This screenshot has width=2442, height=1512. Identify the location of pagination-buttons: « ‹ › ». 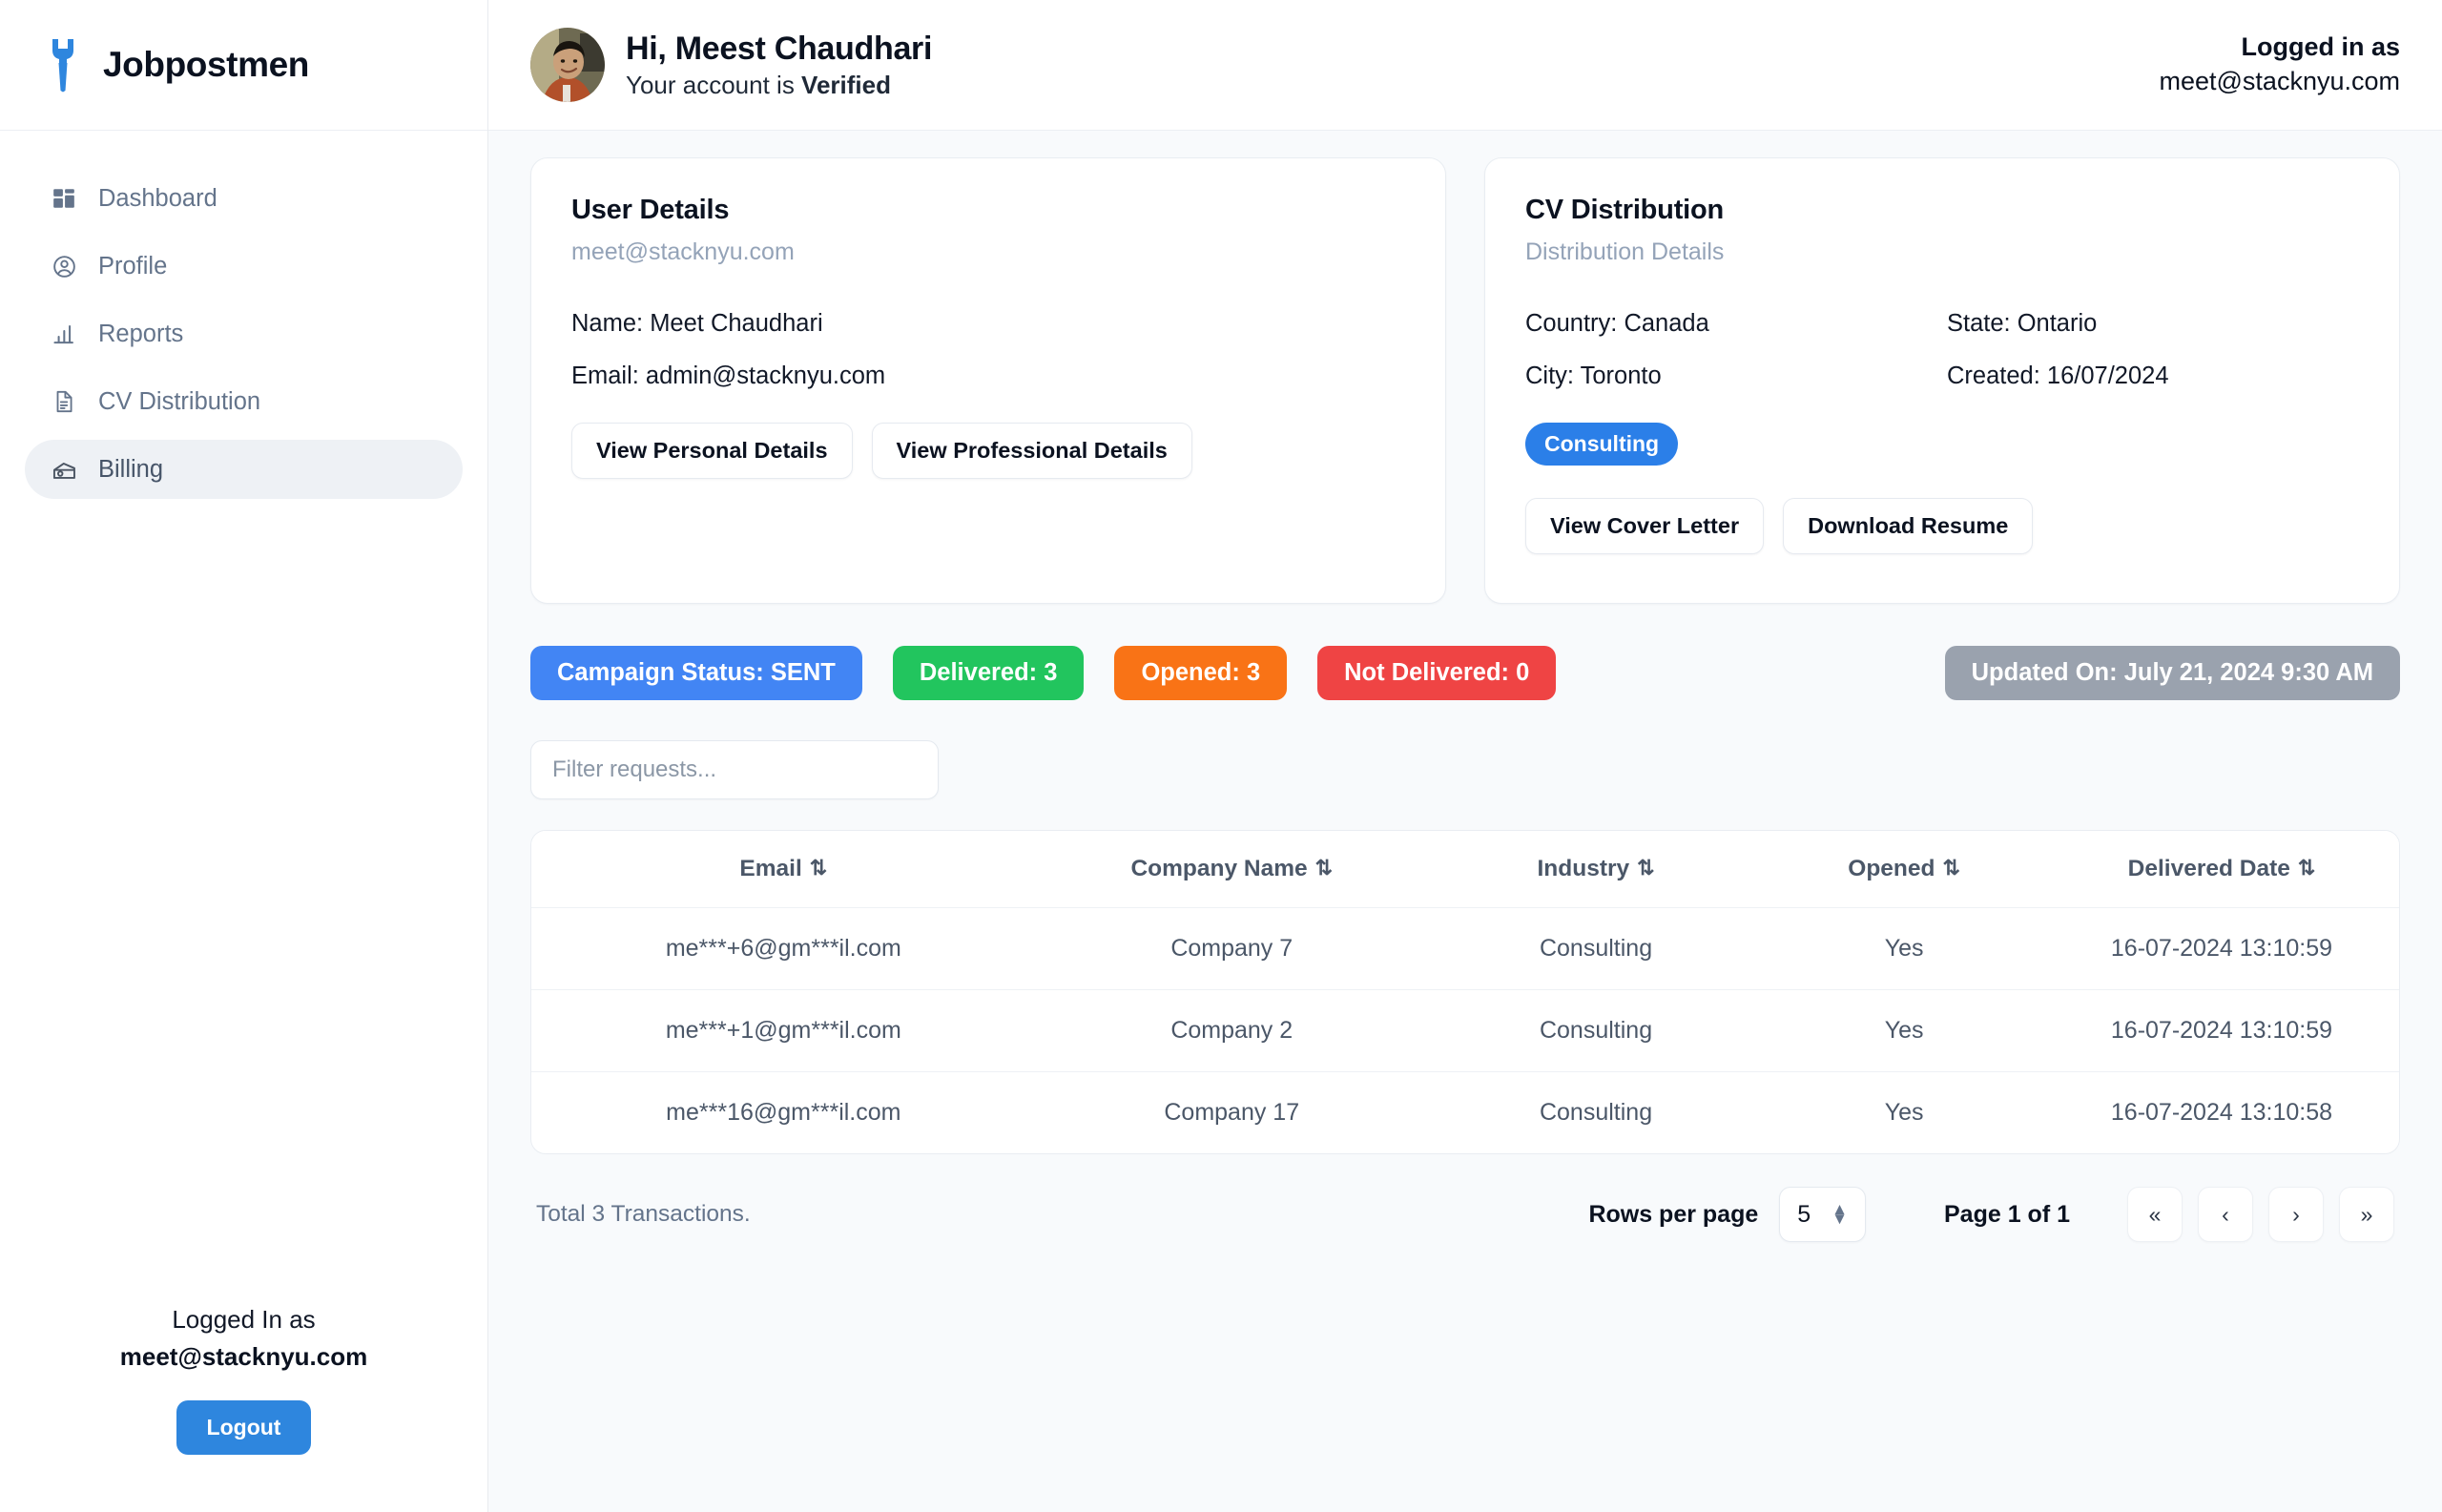
(2260, 1214).